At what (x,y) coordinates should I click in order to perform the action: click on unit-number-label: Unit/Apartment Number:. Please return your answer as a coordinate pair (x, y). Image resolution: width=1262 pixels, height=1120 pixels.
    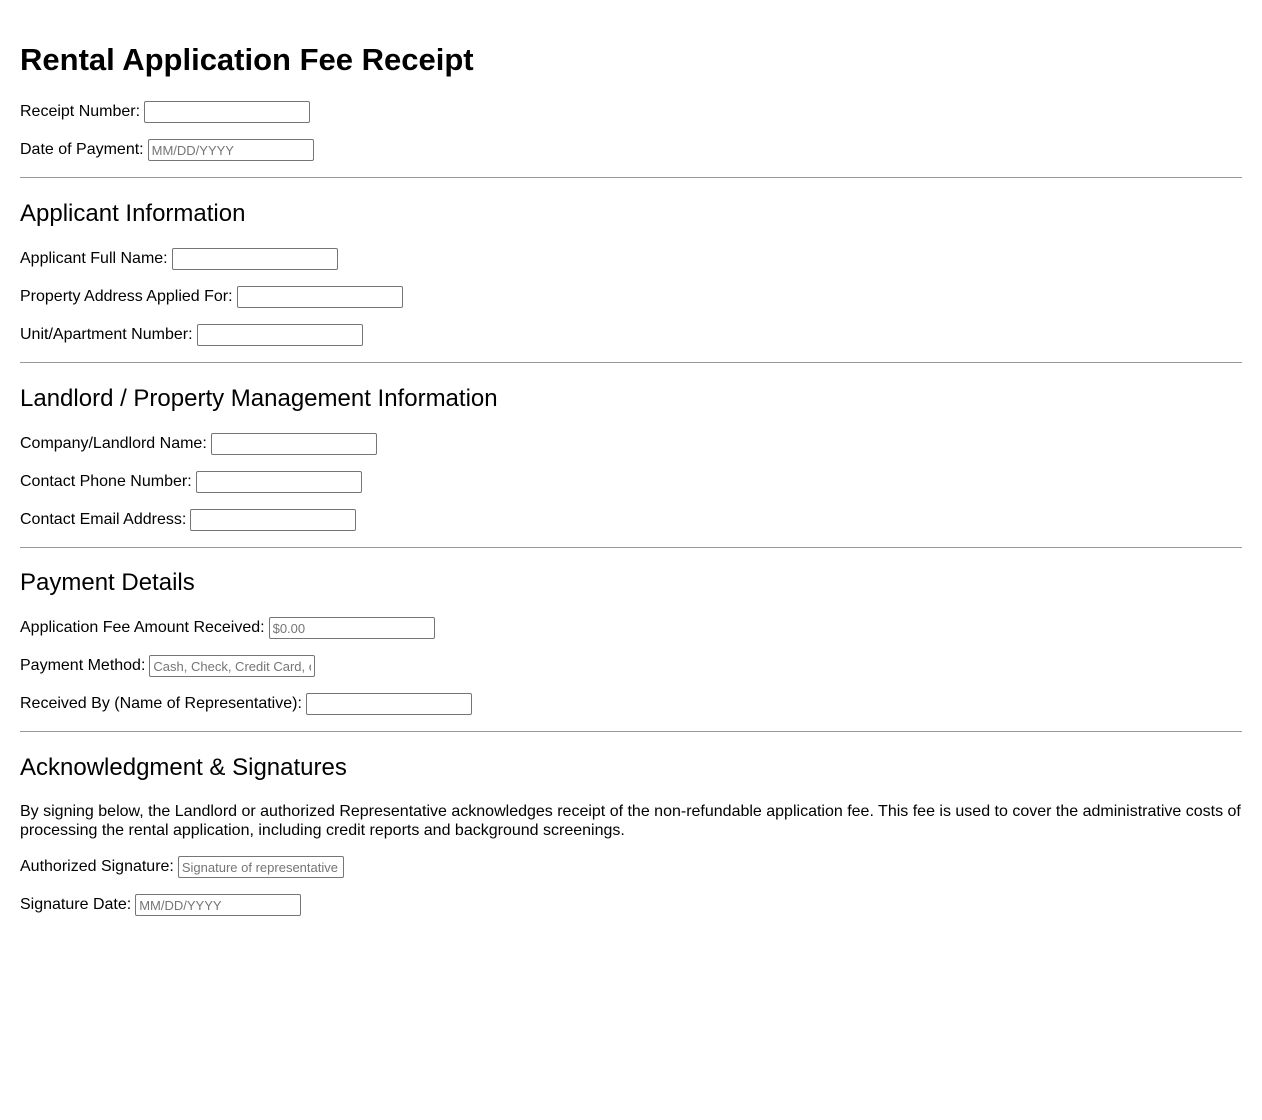
    Looking at the image, I should click on (106, 334).